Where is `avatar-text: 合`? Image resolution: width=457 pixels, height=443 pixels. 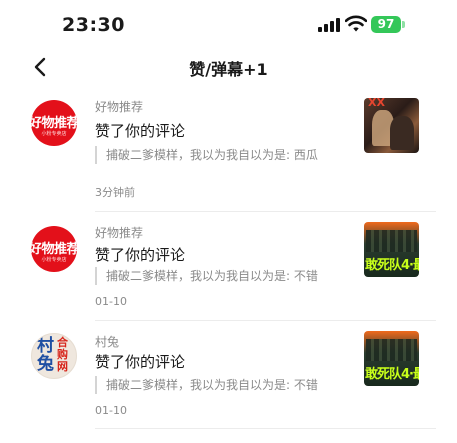 avatar-text: 合 is located at coordinates (62, 342).